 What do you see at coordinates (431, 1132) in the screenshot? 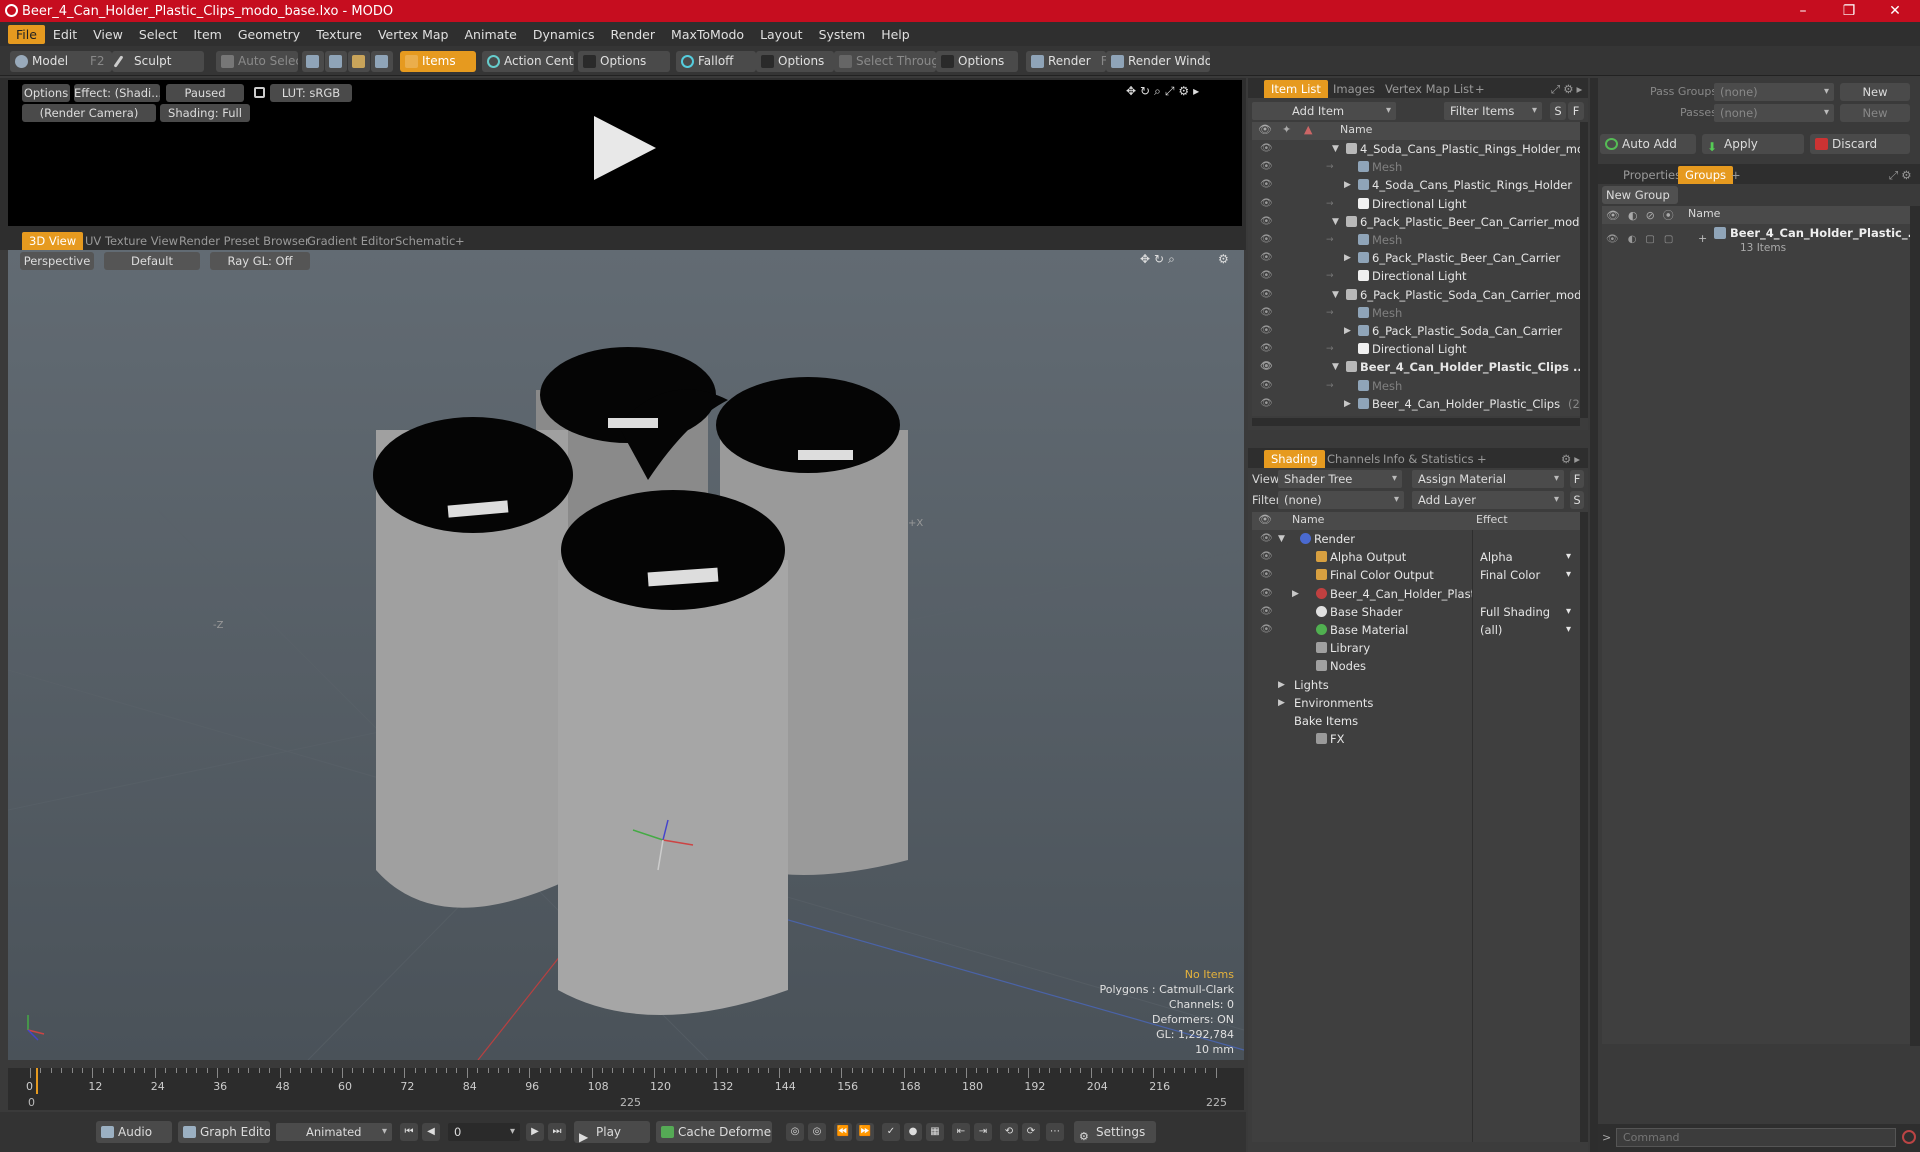
I see `prev-key-icon: ◀` at bounding box center [431, 1132].